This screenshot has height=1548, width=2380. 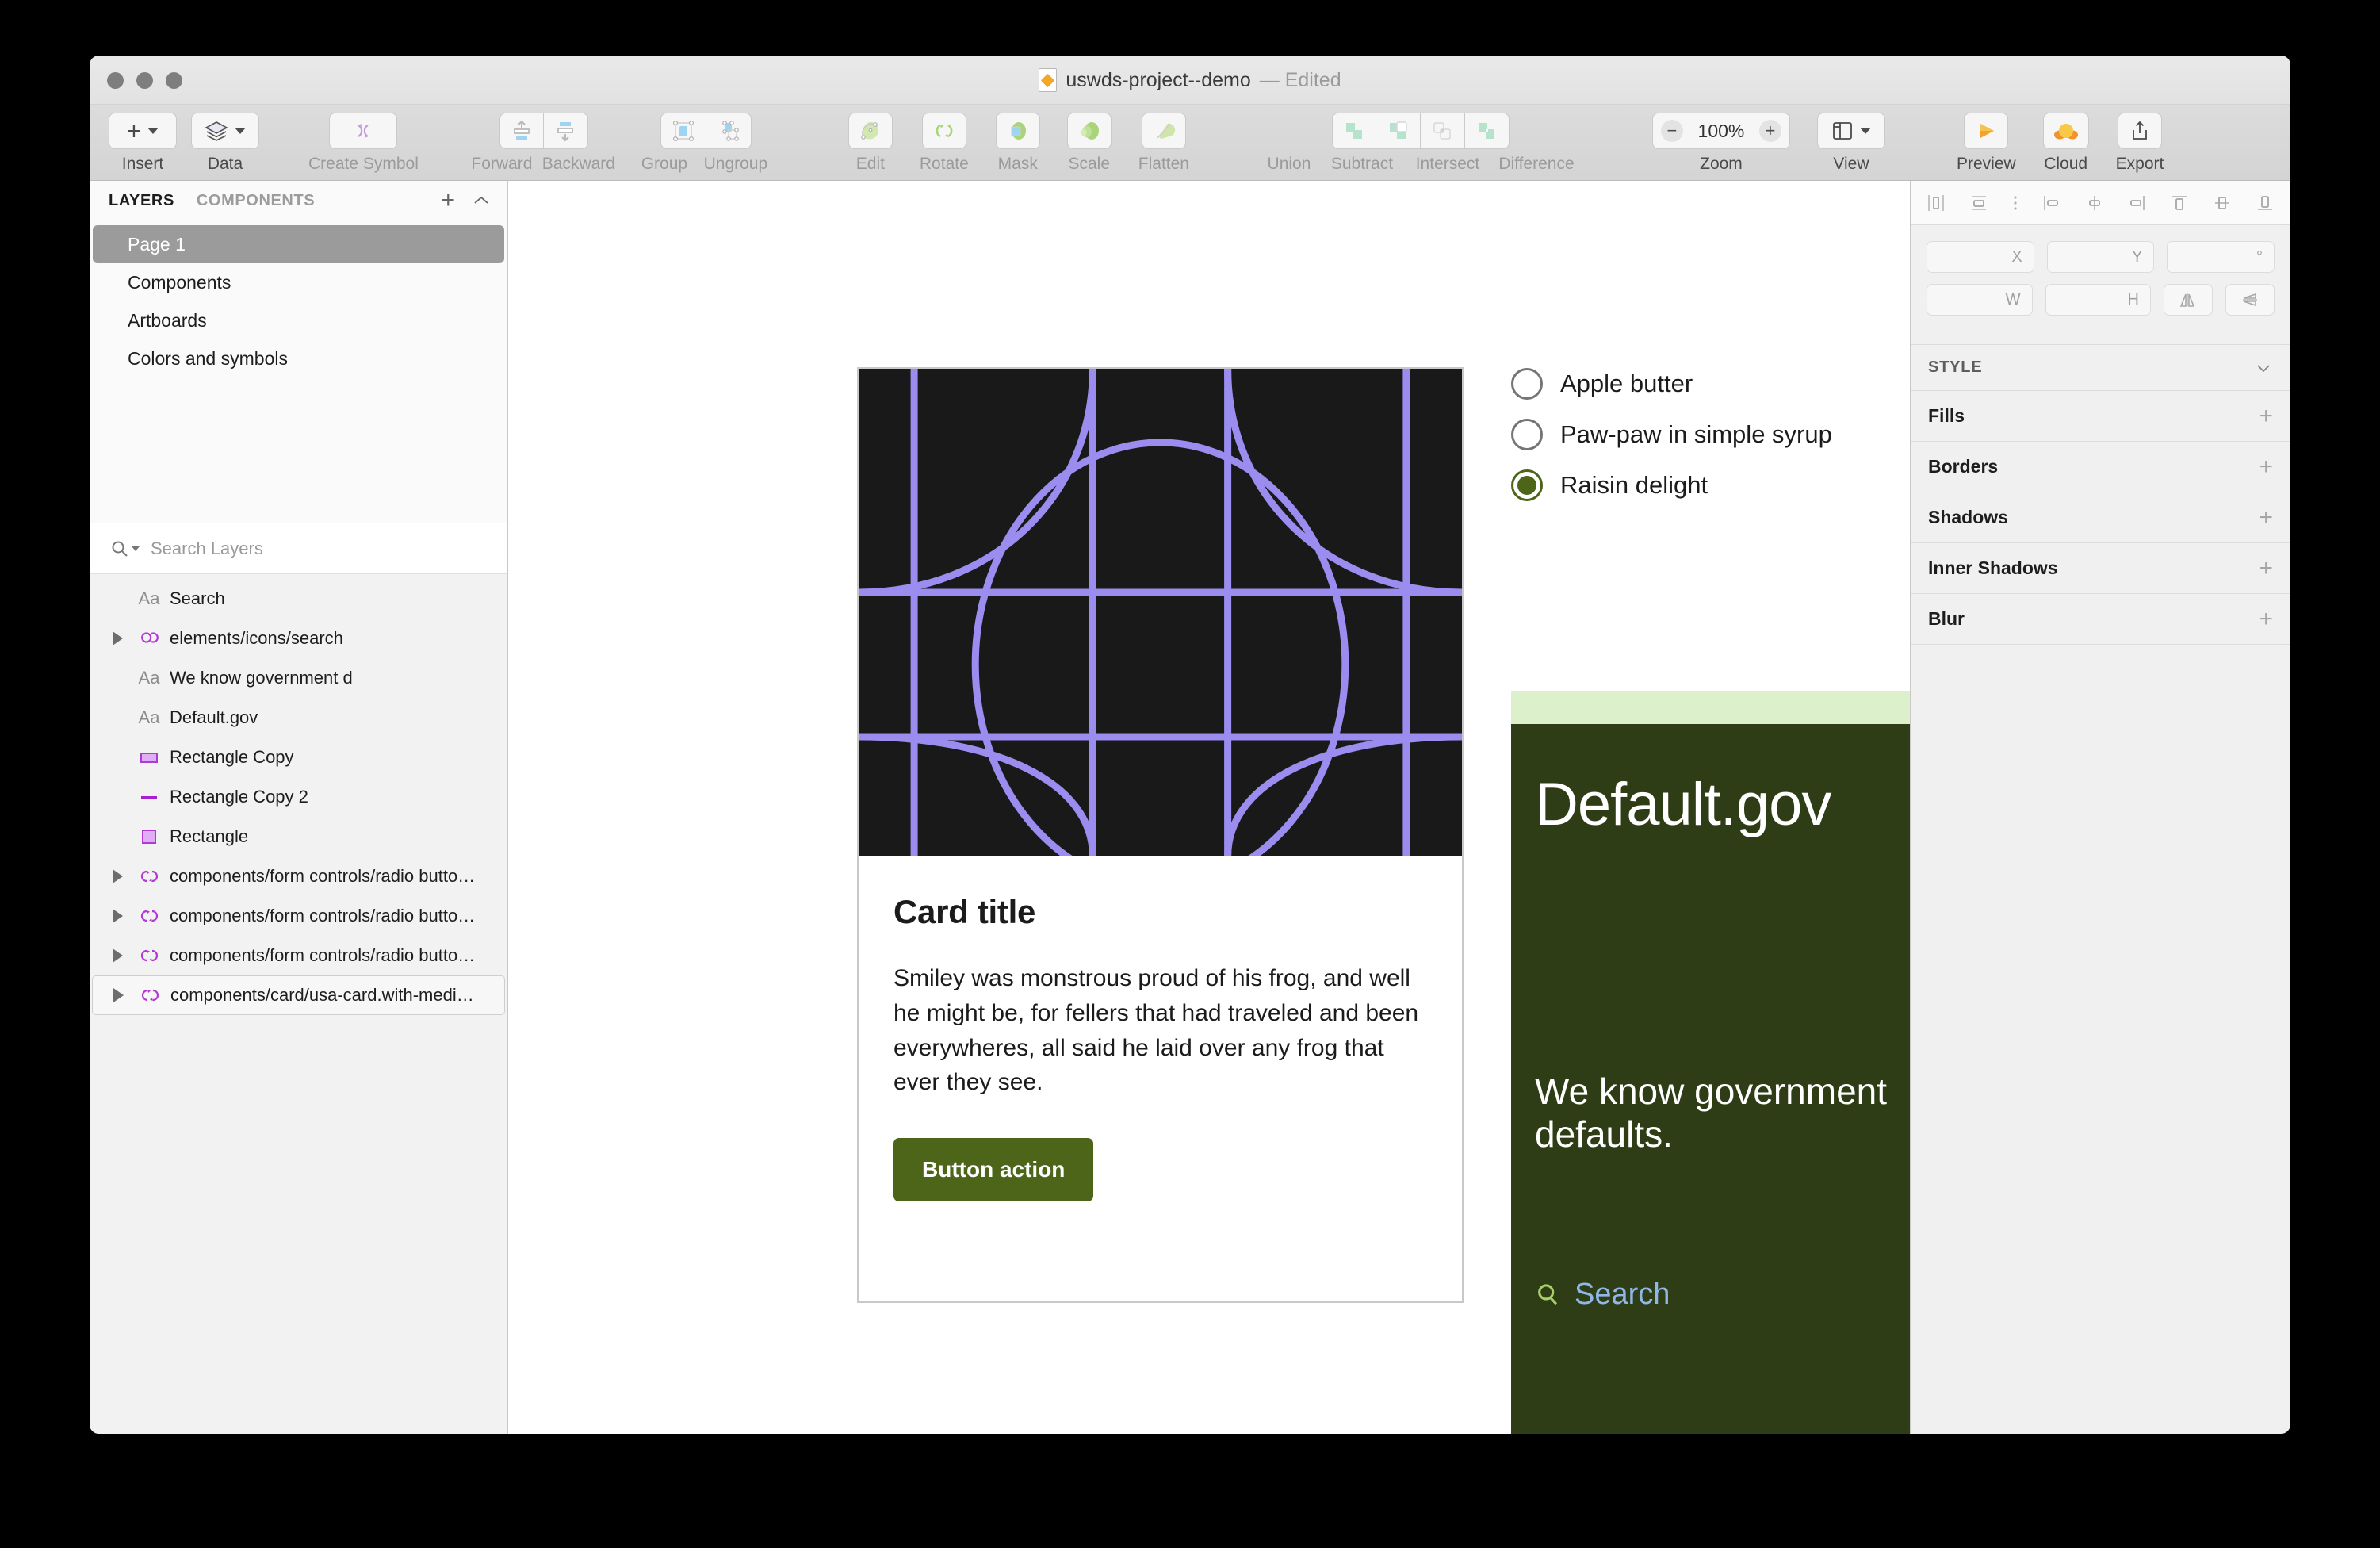 I want to click on y-label: Y, so click(x=2137, y=256).